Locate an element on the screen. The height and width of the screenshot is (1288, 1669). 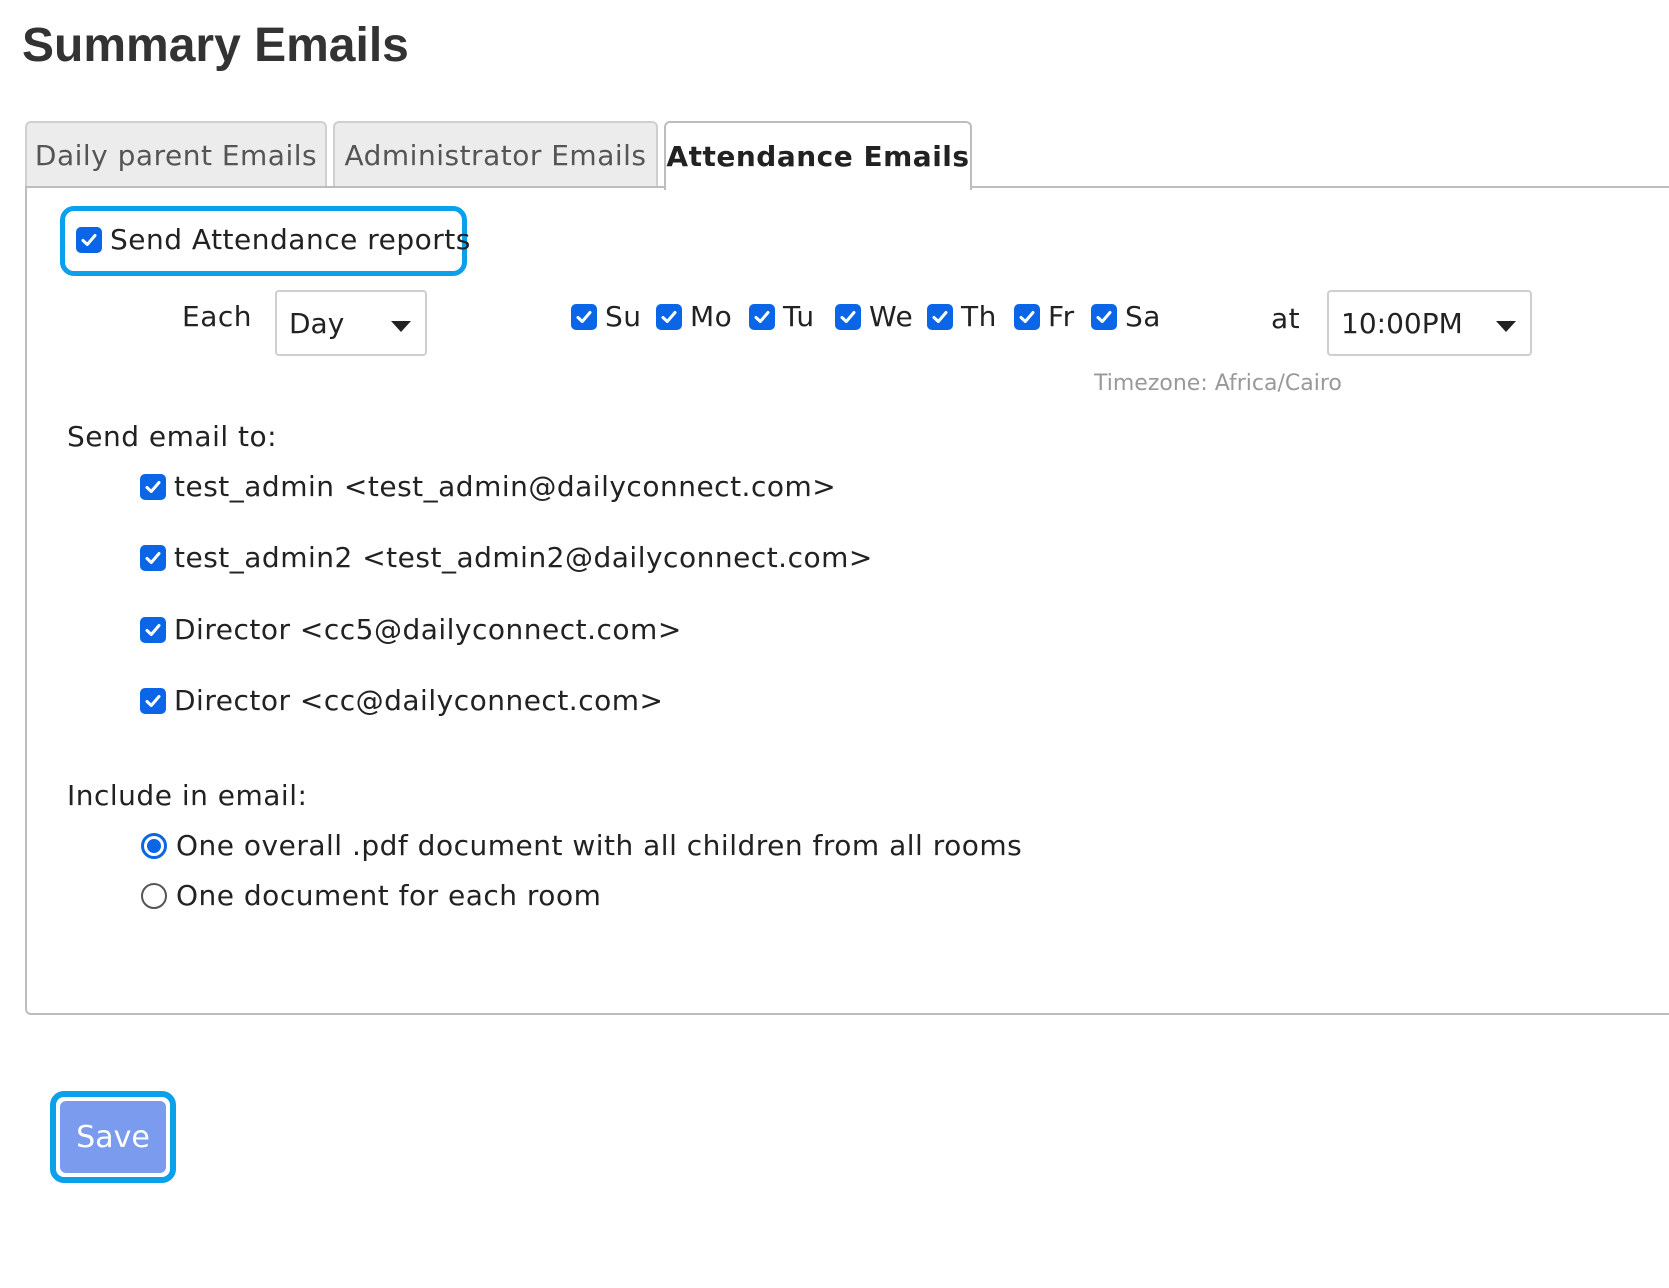
send-reports-checkbox is located at coordinates (89, 239).